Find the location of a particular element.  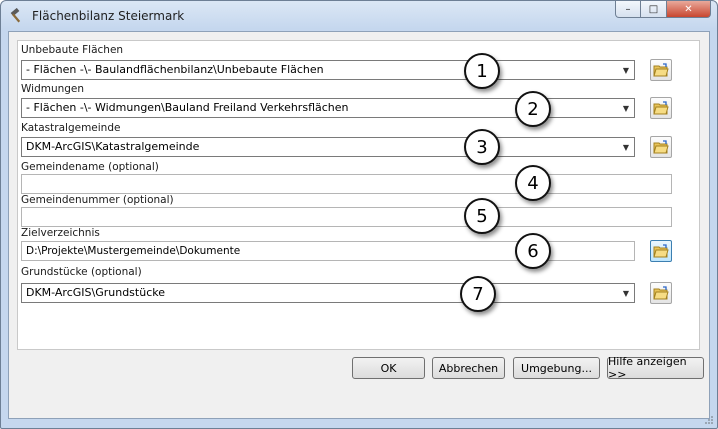

browse-zielverzeichnis-button is located at coordinates (661, 251).